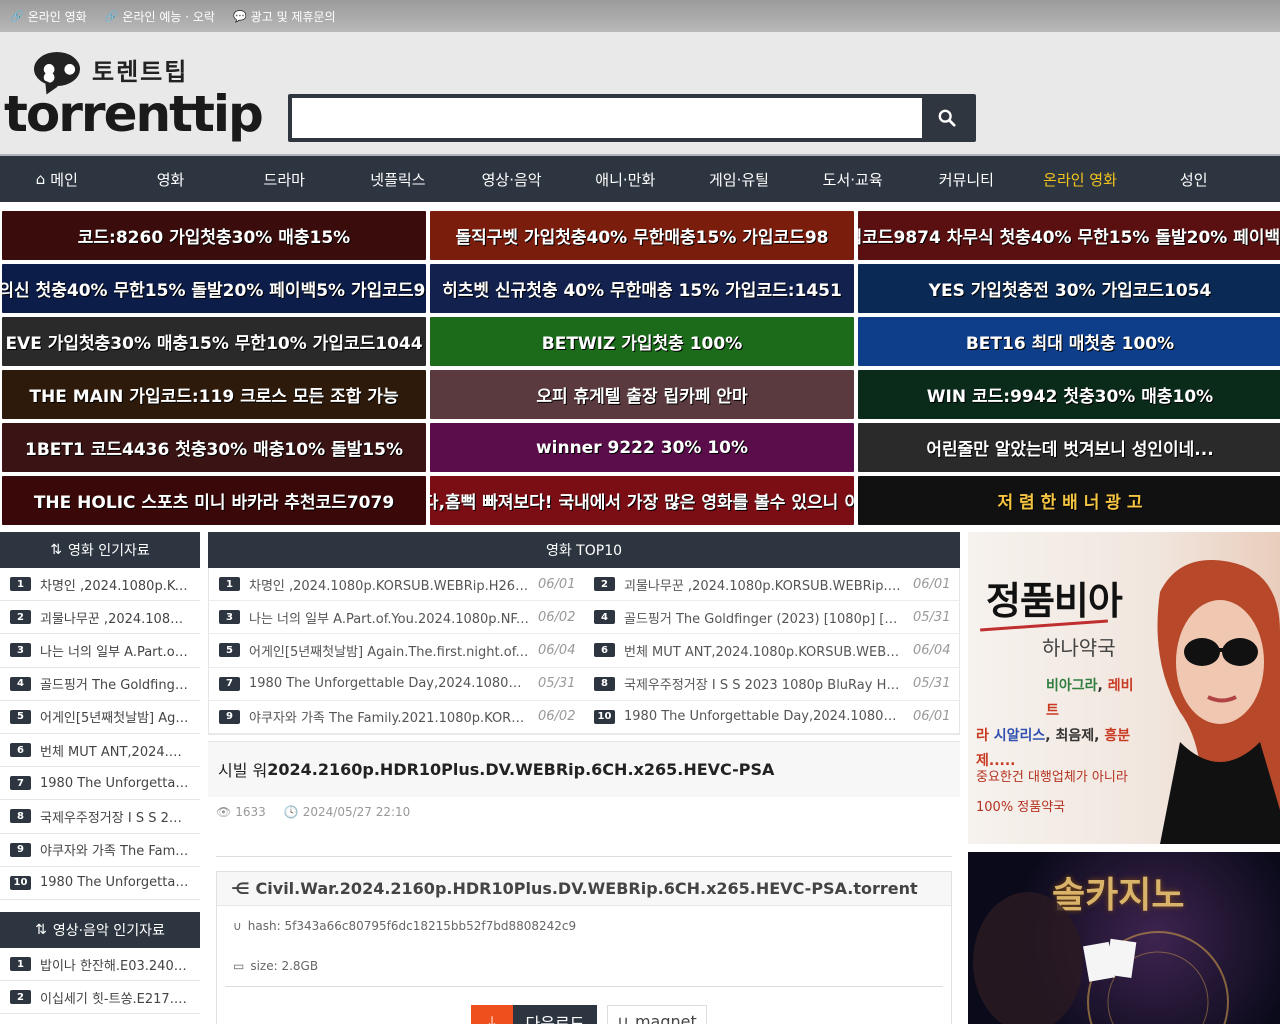 This screenshot has height=1024, width=1280. What do you see at coordinates (642, 235) in the screenshot?
I see `ad-banner: 돌직구벳 가입첫충40% 무한매충15% 가입코드98` at bounding box center [642, 235].